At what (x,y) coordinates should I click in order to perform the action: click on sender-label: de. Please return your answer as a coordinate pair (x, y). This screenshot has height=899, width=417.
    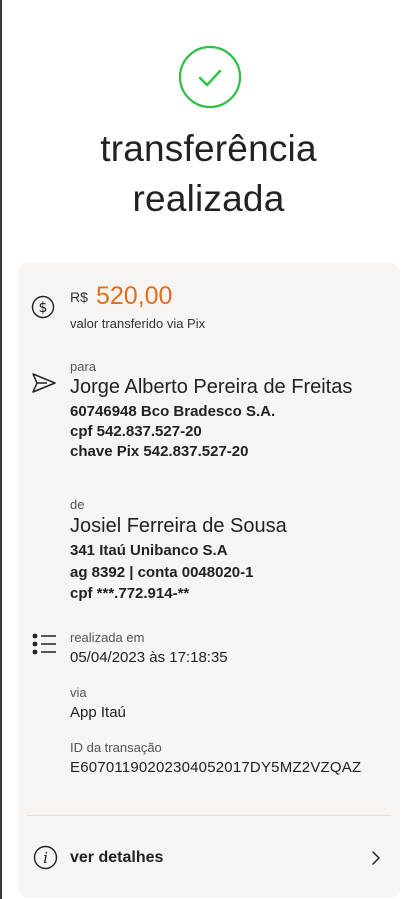
    Looking at the image, I should click on (77, 504).